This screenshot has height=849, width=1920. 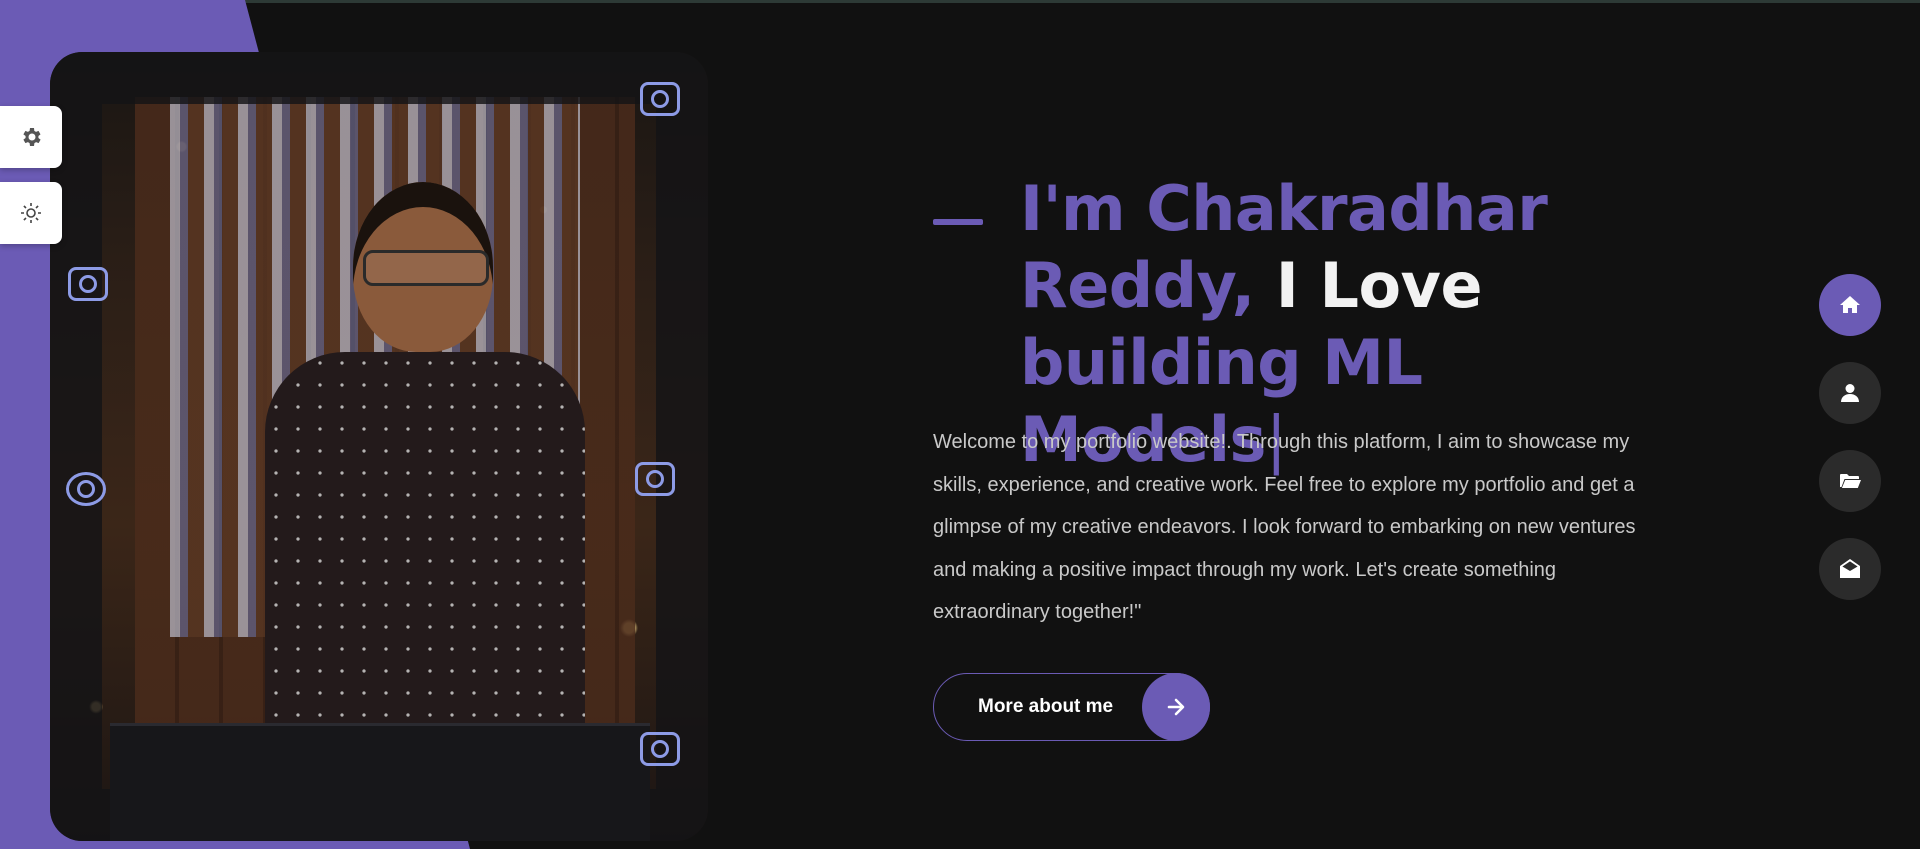 I want to click on home-icon, so click(x=1850, y=304).